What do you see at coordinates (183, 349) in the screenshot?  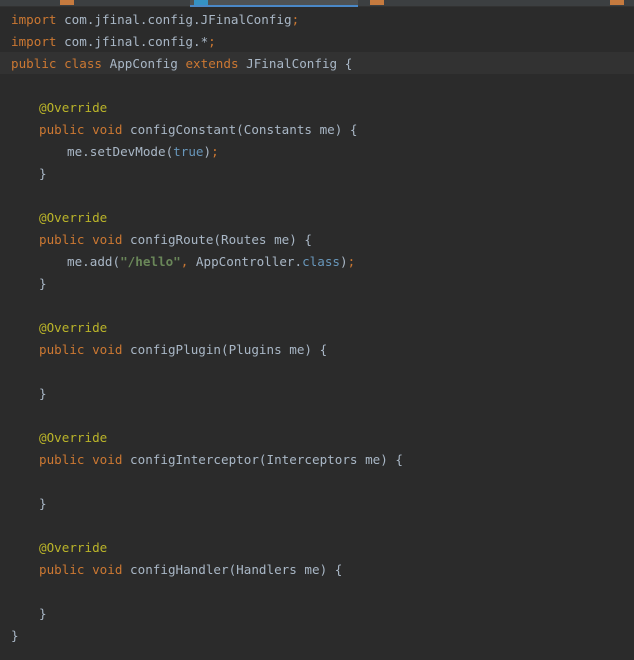 I see `method-signature: public void configPlugin(Plugins me) {` at bounding box center [183, 349].